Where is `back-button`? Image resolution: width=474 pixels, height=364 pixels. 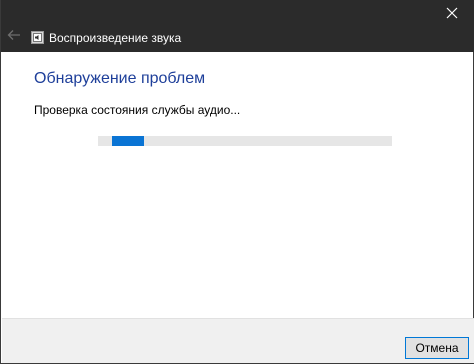 back-button is located at coordinates (14, 37).